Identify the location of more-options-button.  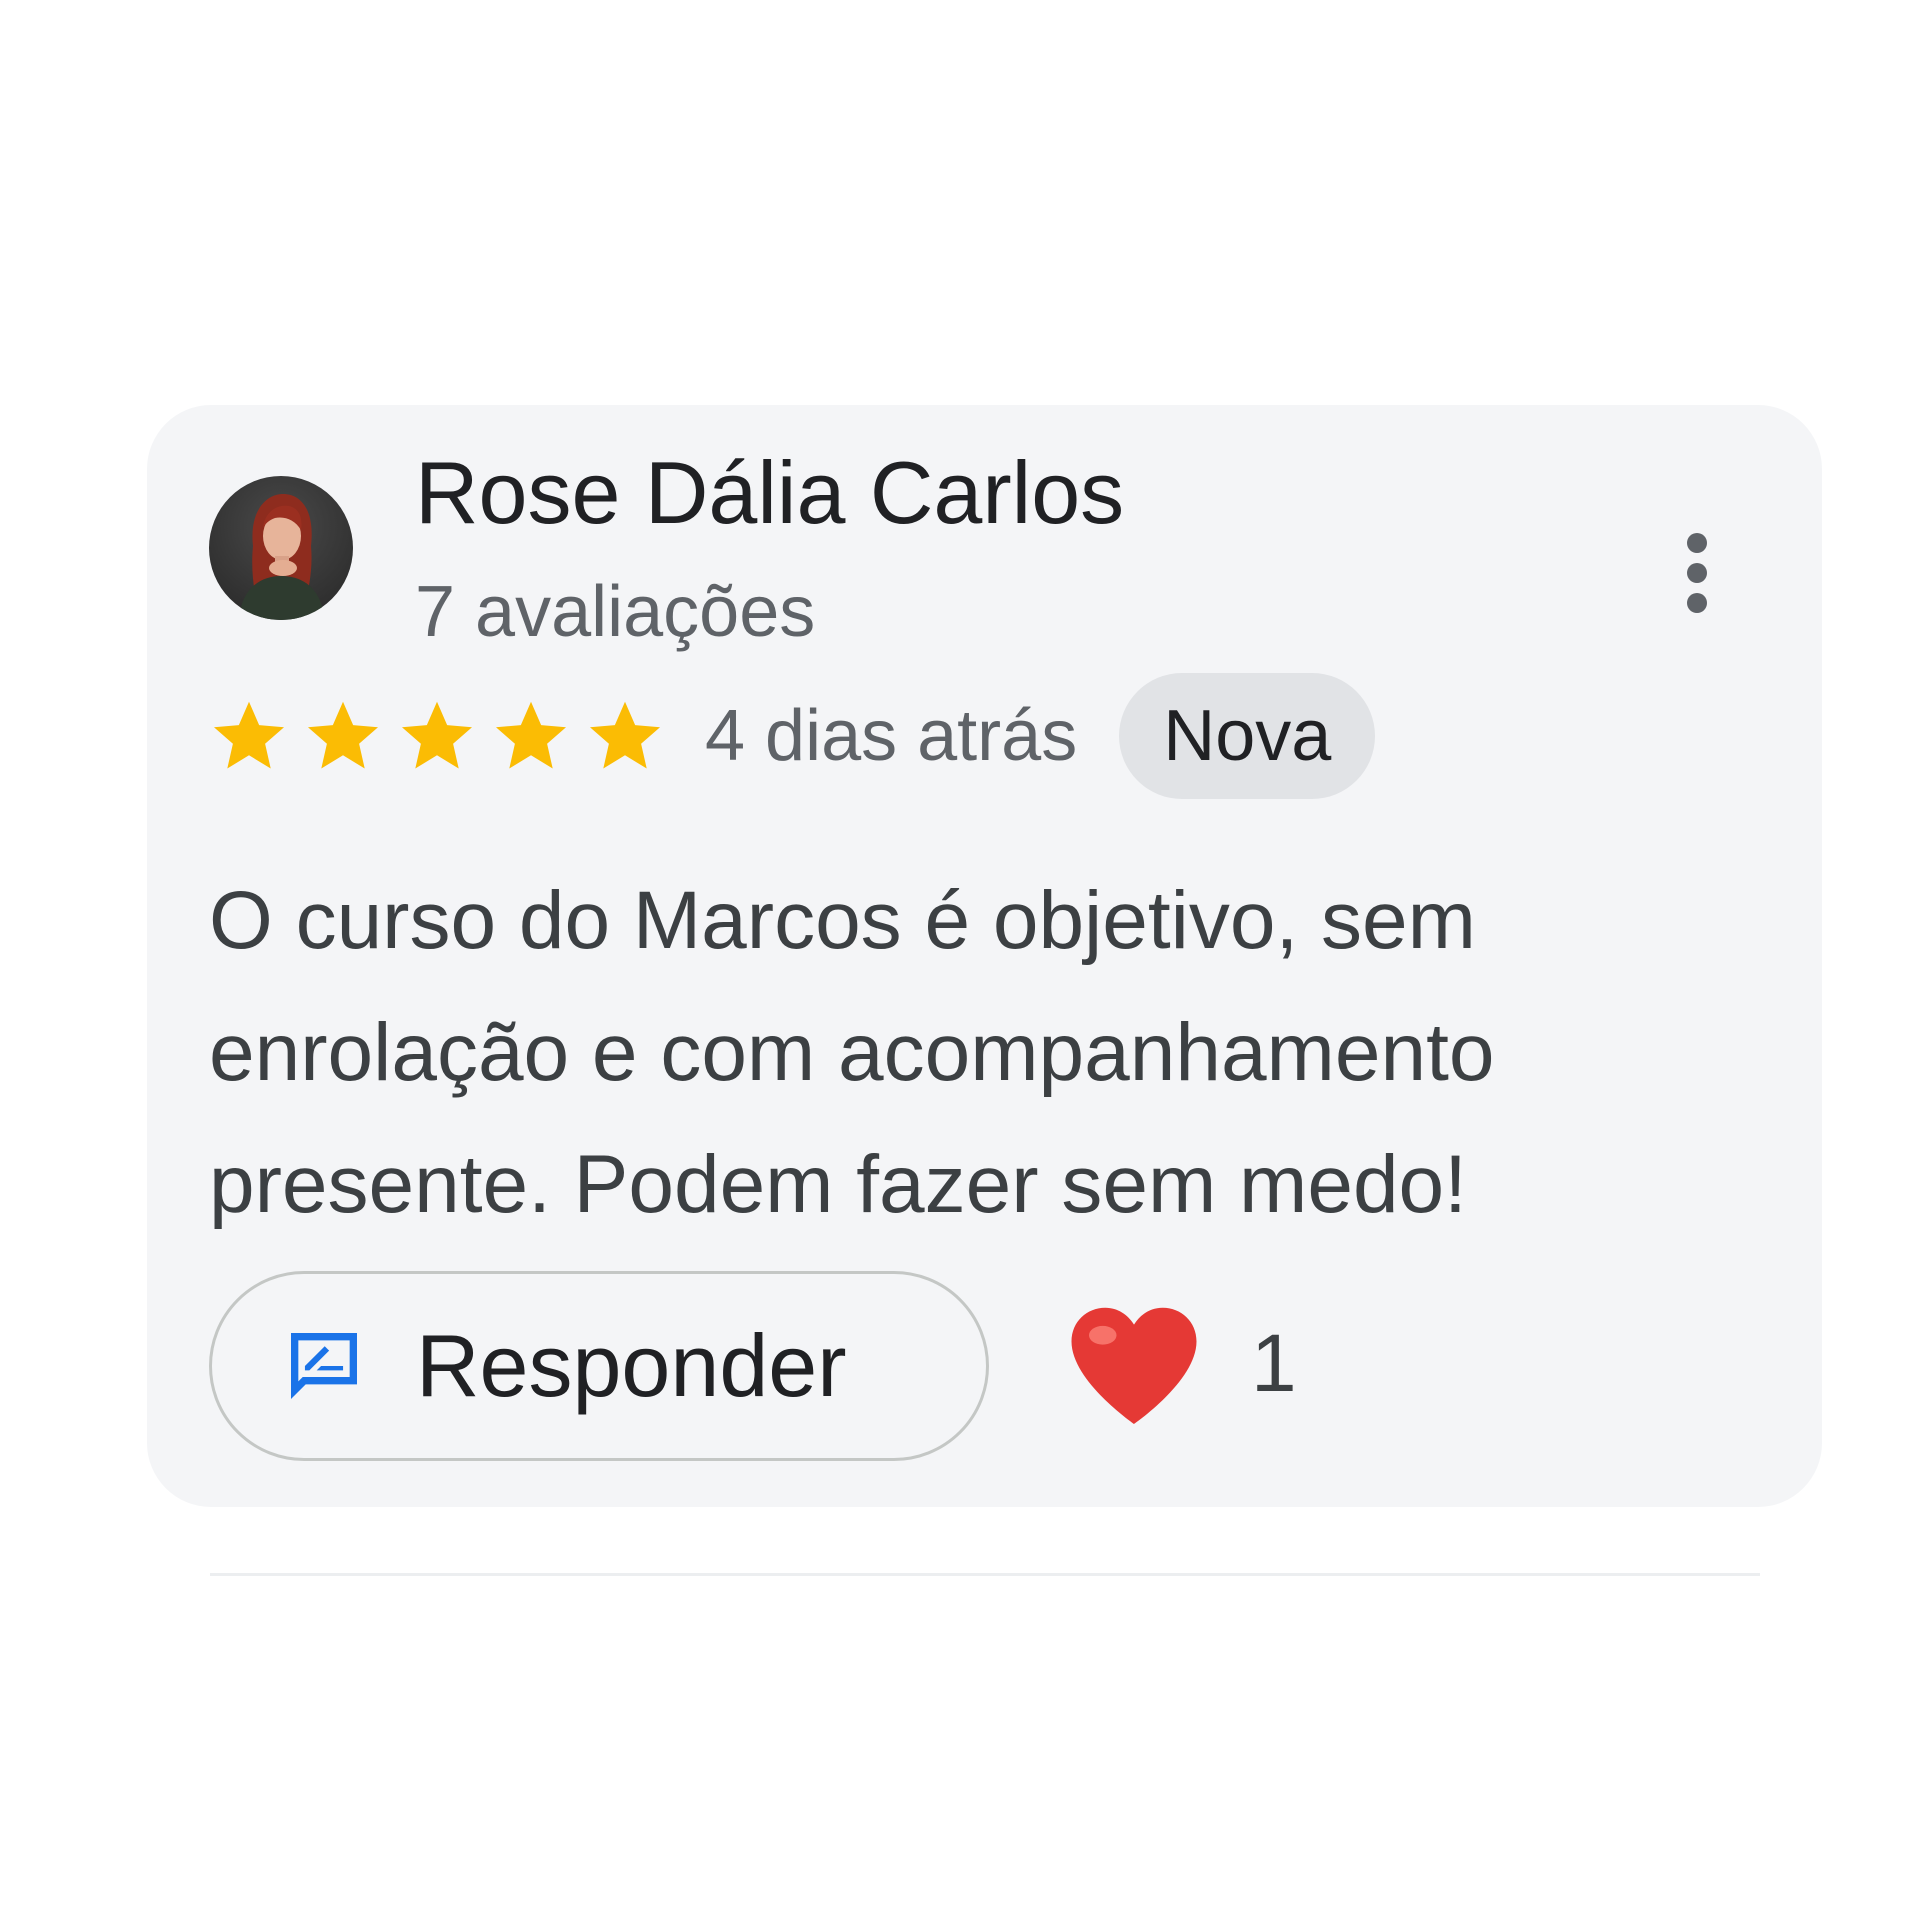
(1697, 573).